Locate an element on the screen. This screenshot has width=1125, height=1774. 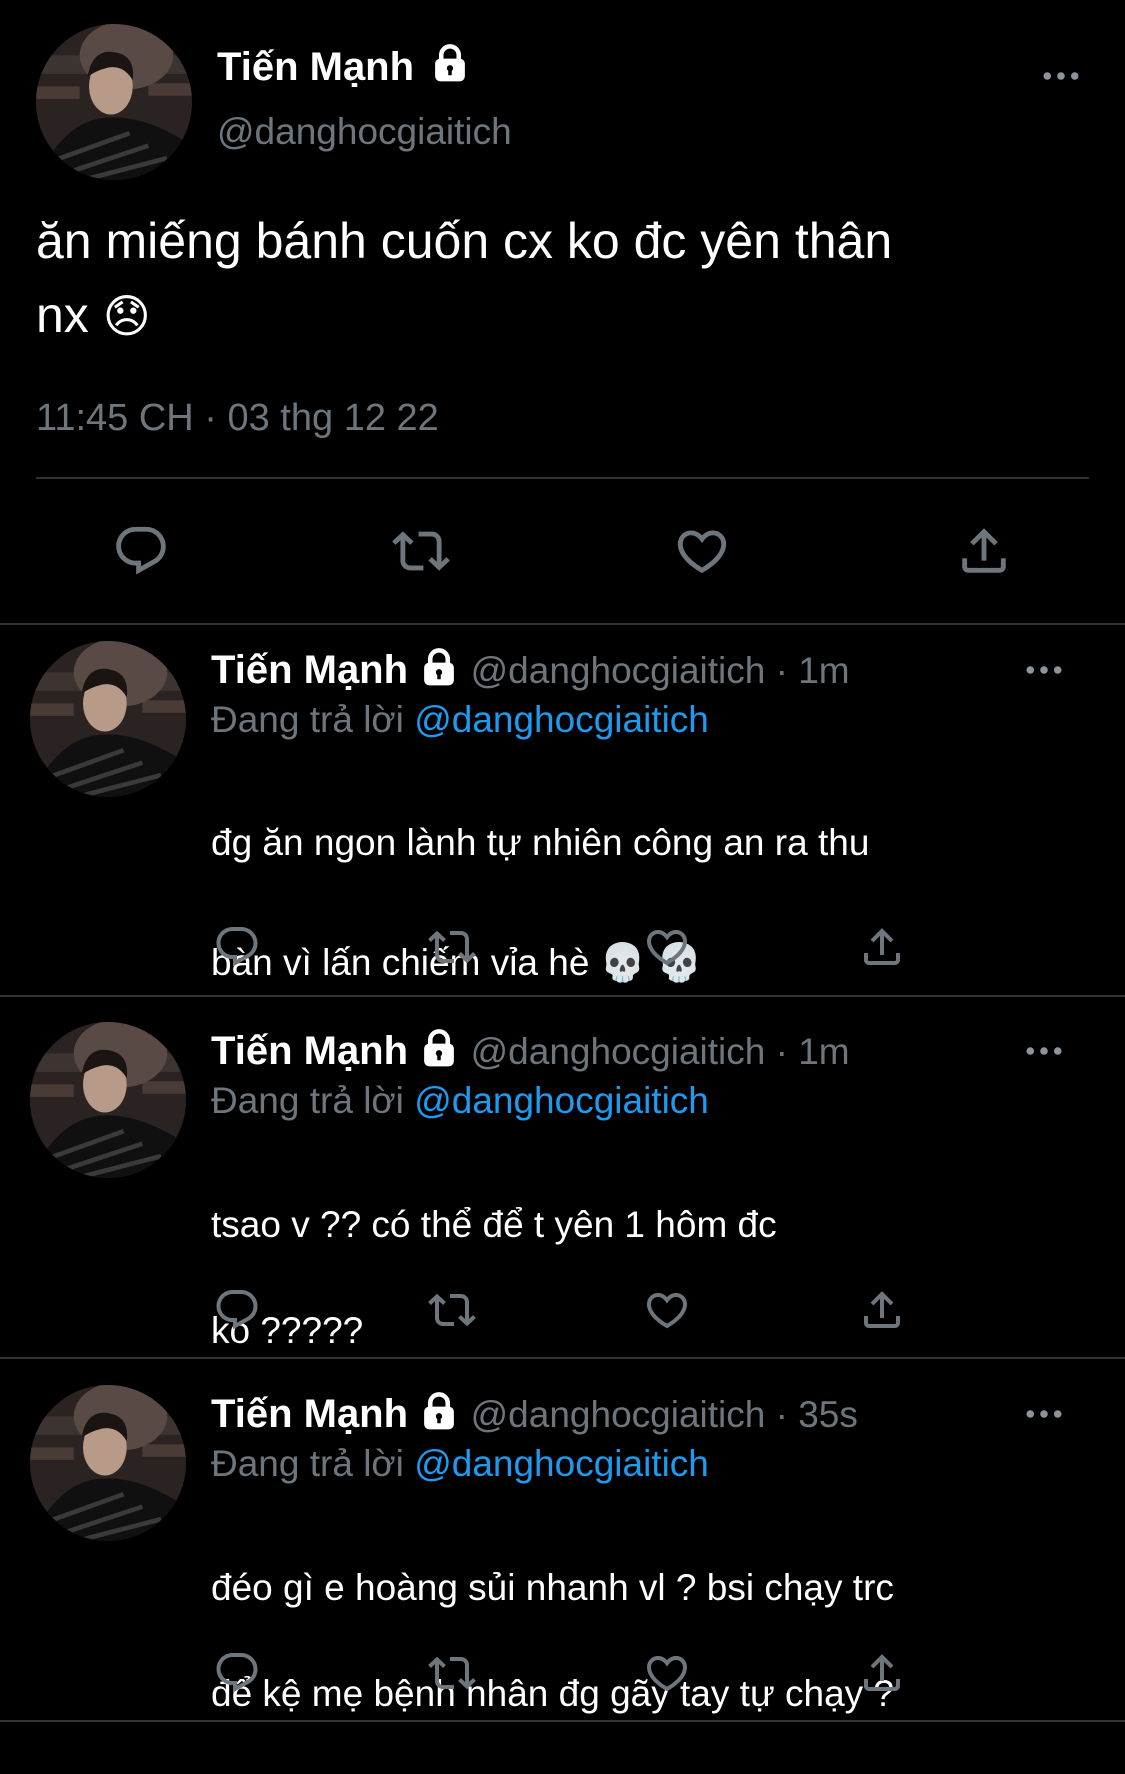
main-display-name: Tiến Mạnh is located at coordinates (344, 69).